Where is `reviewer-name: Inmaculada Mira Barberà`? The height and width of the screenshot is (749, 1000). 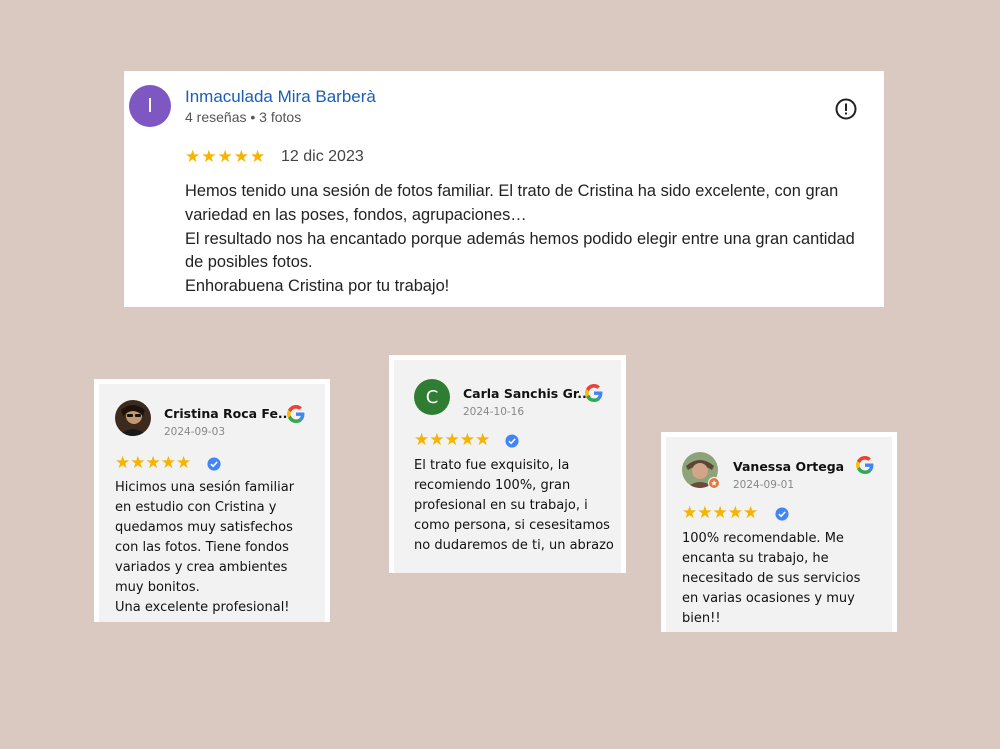
reviewer-name: Inmaculada Mira Barberà is located at coordinates (280, 97).